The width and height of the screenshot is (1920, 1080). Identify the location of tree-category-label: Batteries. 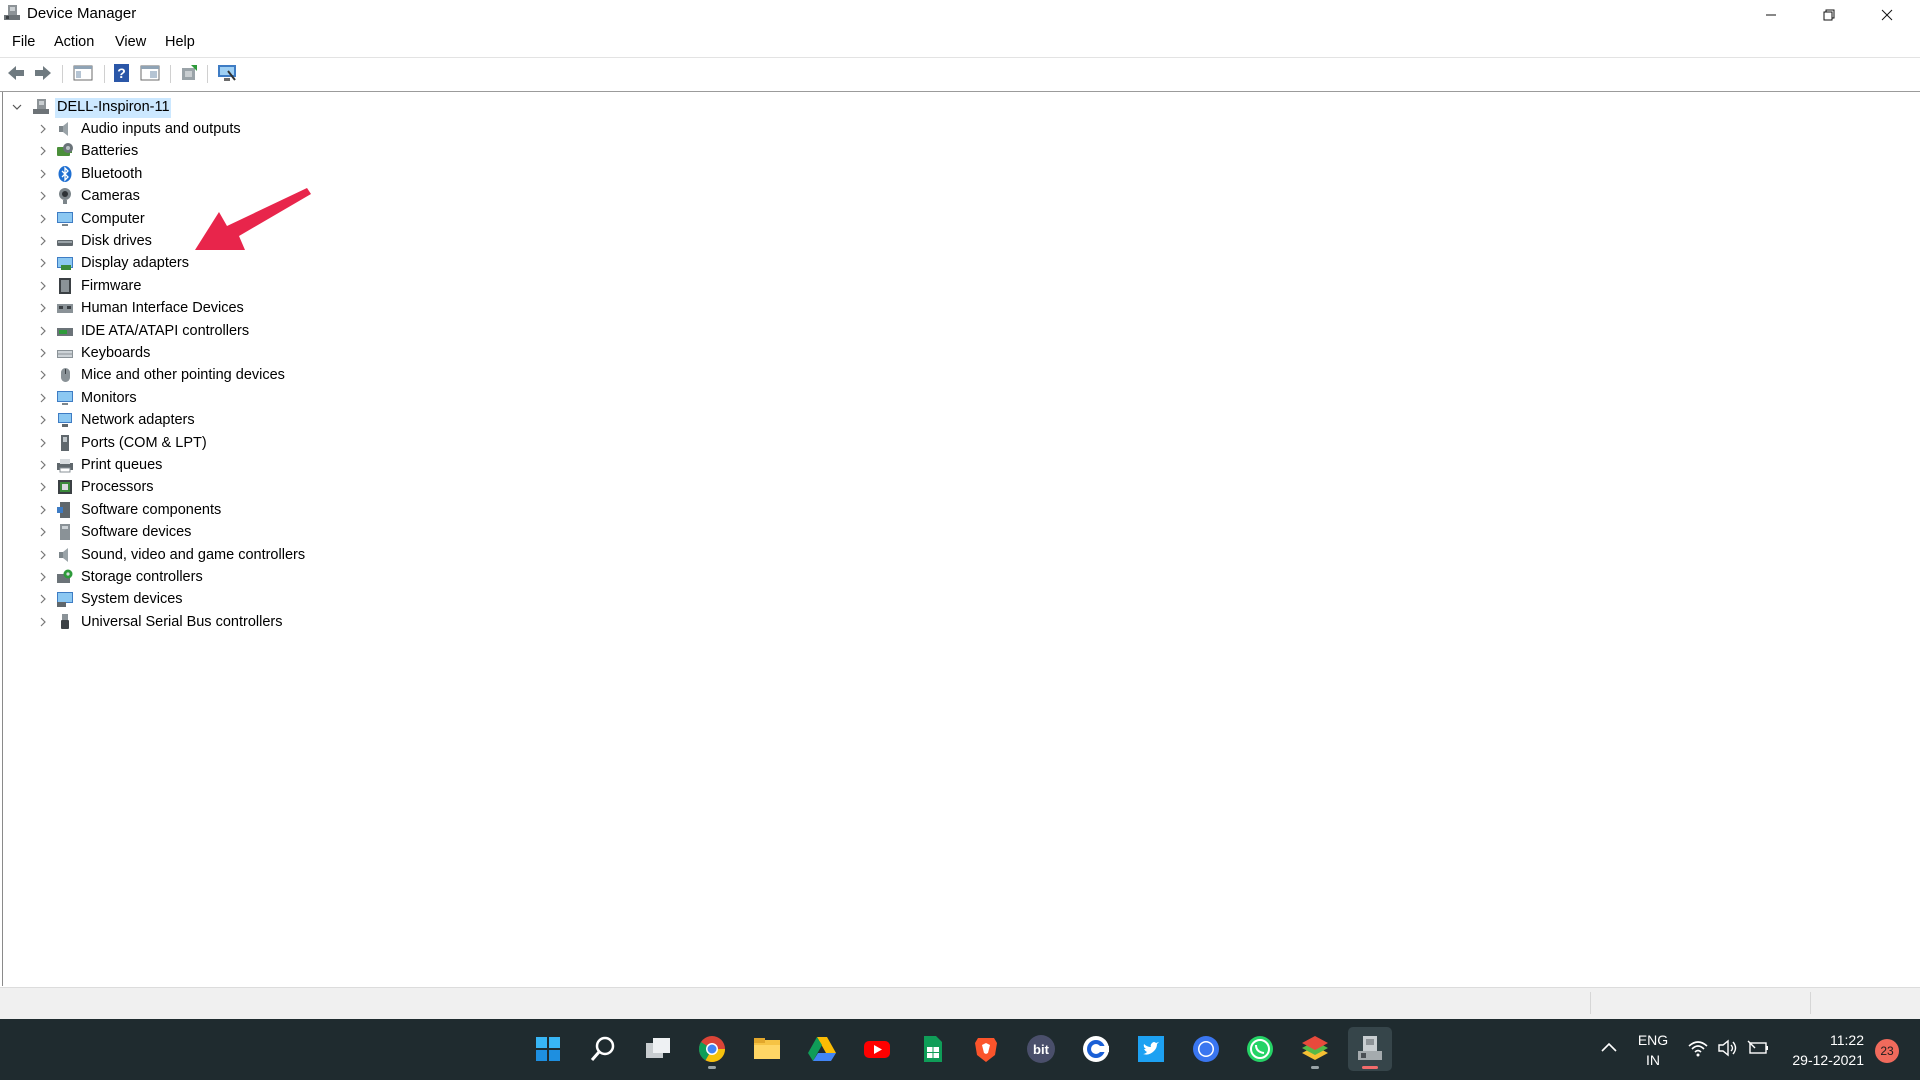
(110, 151).